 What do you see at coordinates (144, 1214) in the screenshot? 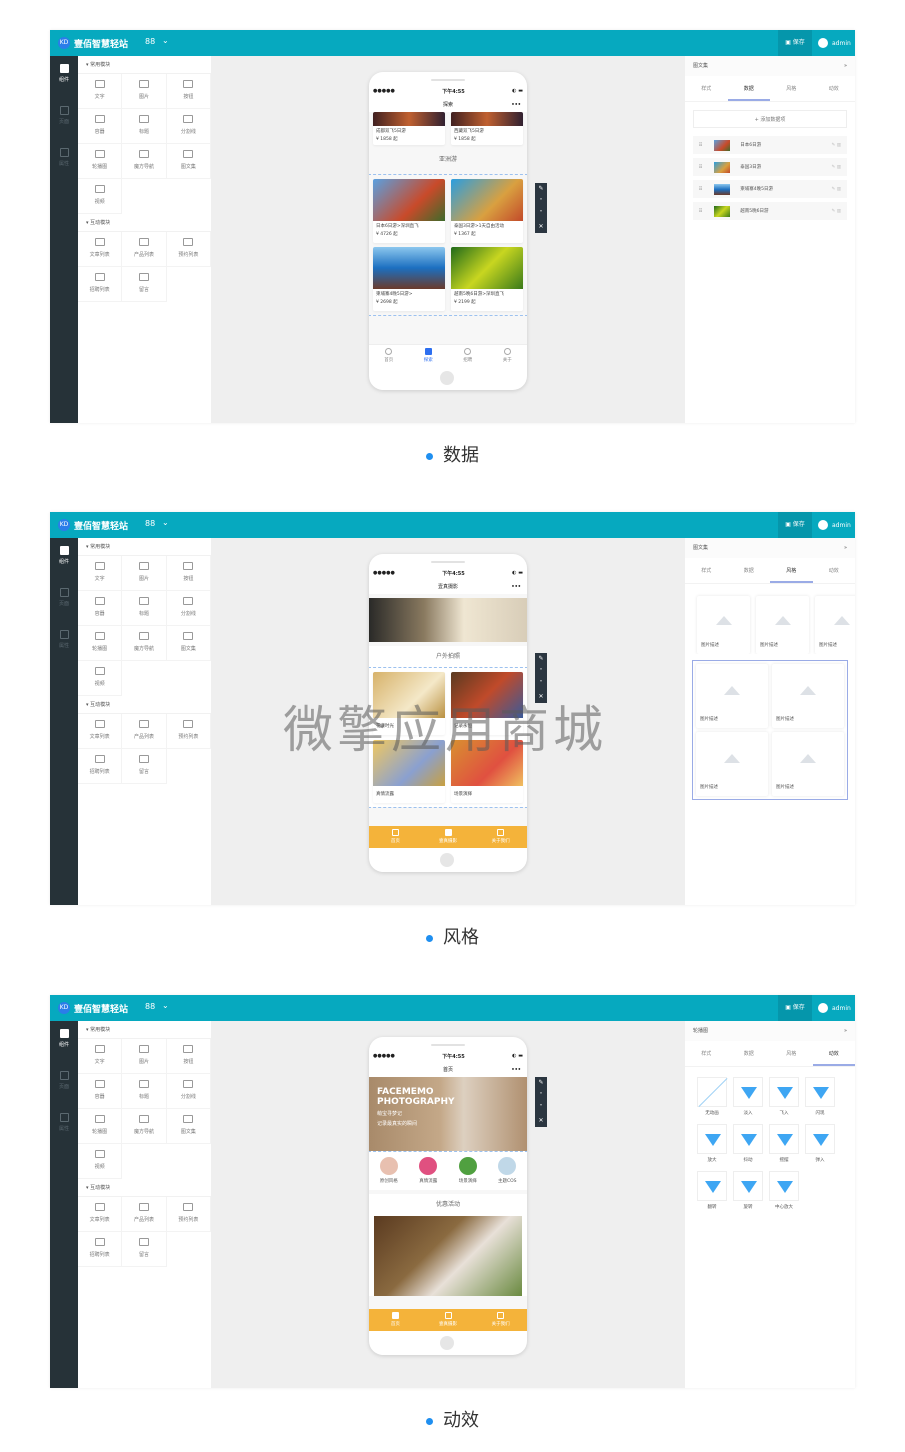
I see `component-item: 产品列表` at bounding box center [144, 1214].